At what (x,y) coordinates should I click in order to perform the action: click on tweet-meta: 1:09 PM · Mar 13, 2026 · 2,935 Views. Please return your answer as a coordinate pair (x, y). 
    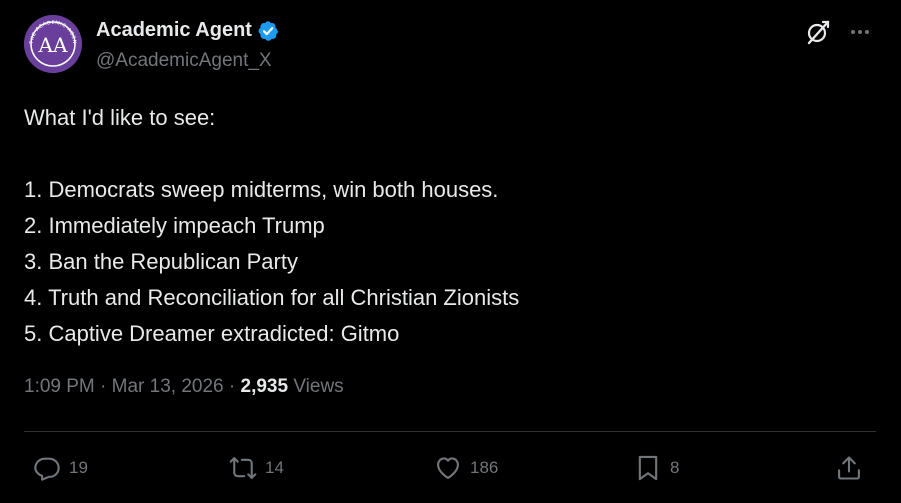
    Looking at the image, I should click on (184, 387).